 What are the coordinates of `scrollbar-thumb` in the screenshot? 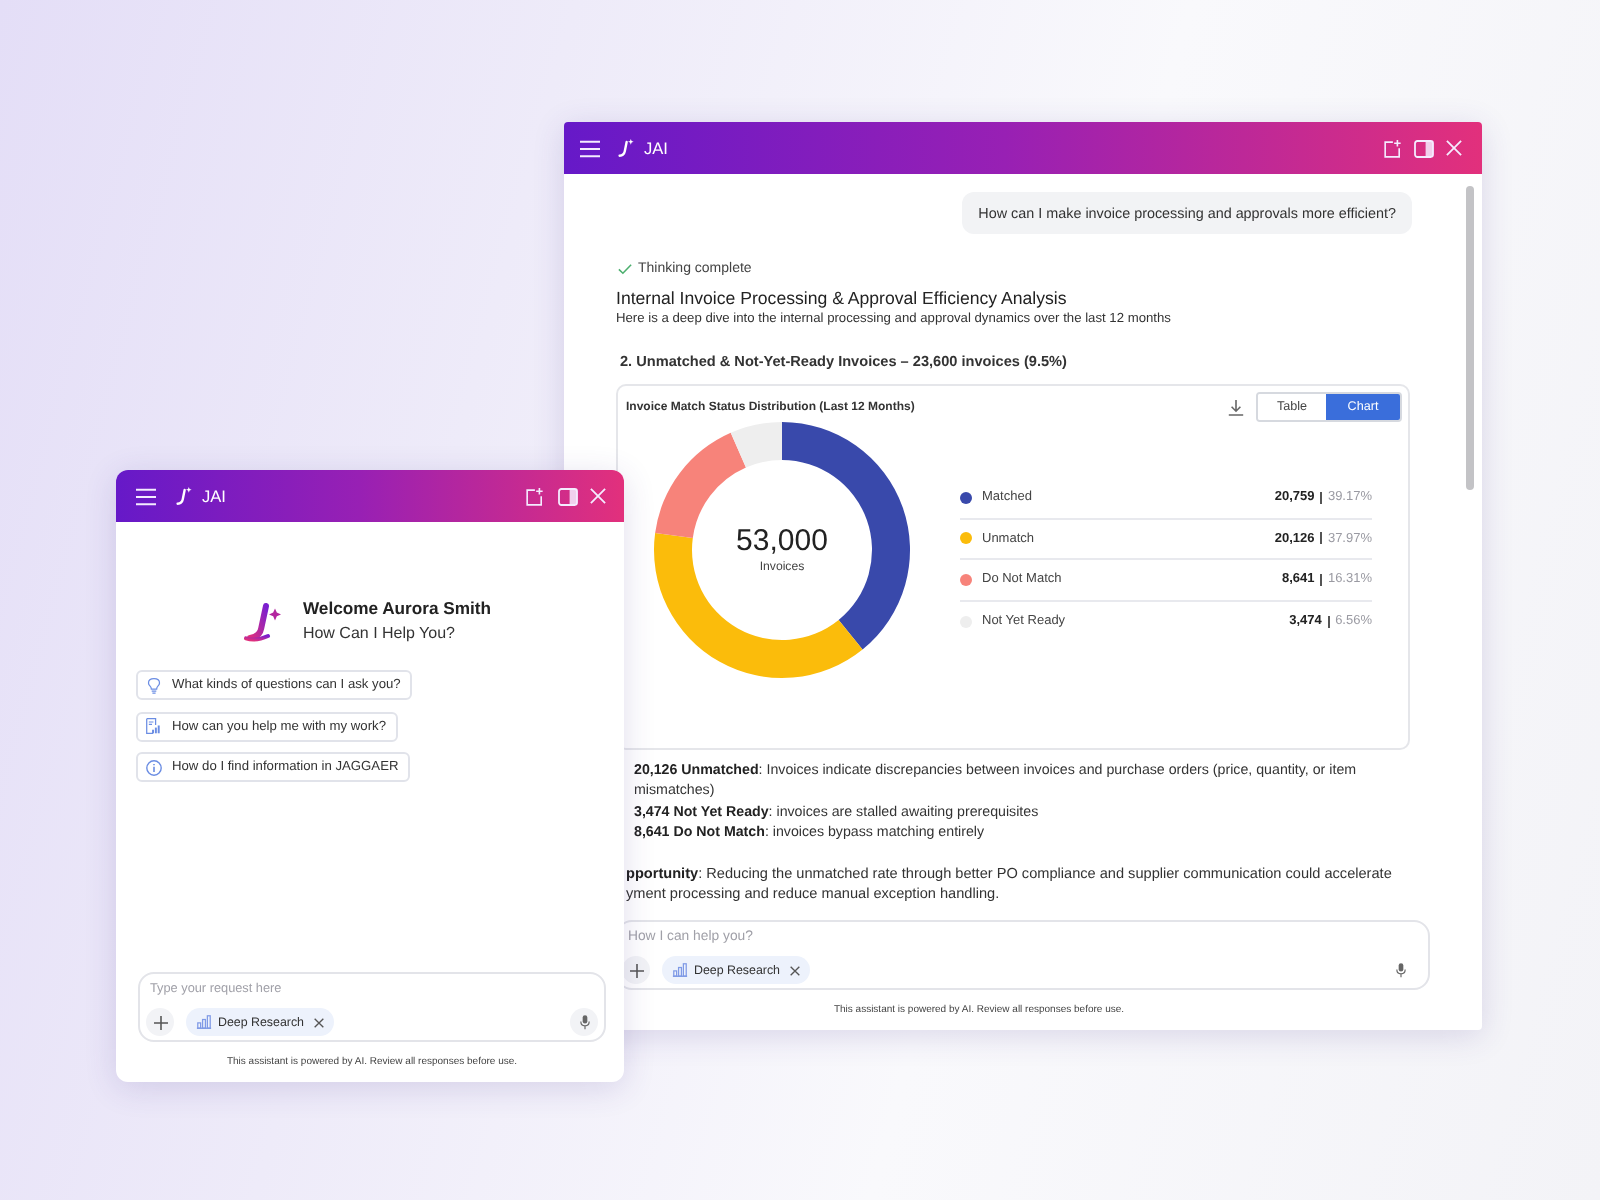 It's located at (1470, 338).